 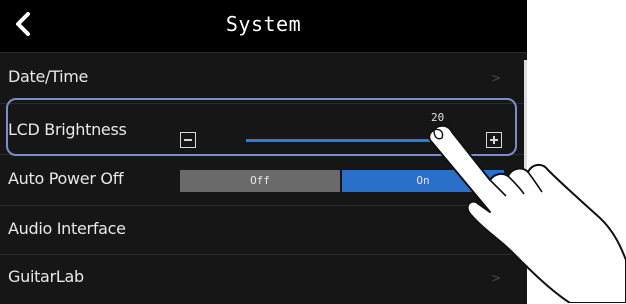 What do you see at coordinates (46, 276) in the screenshot?
I see `menu-item-label: GuitarLab` at bounding box center [46, 276].